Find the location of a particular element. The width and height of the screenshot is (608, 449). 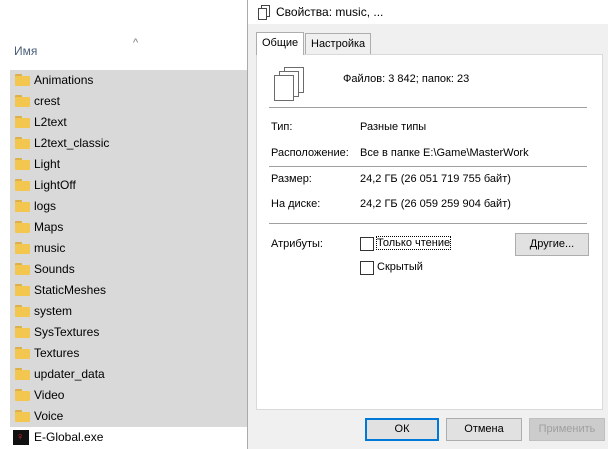

disk-size-value: 24,2 ГБ (26 059 259 904 байт) is located at coordinates (435, 204).